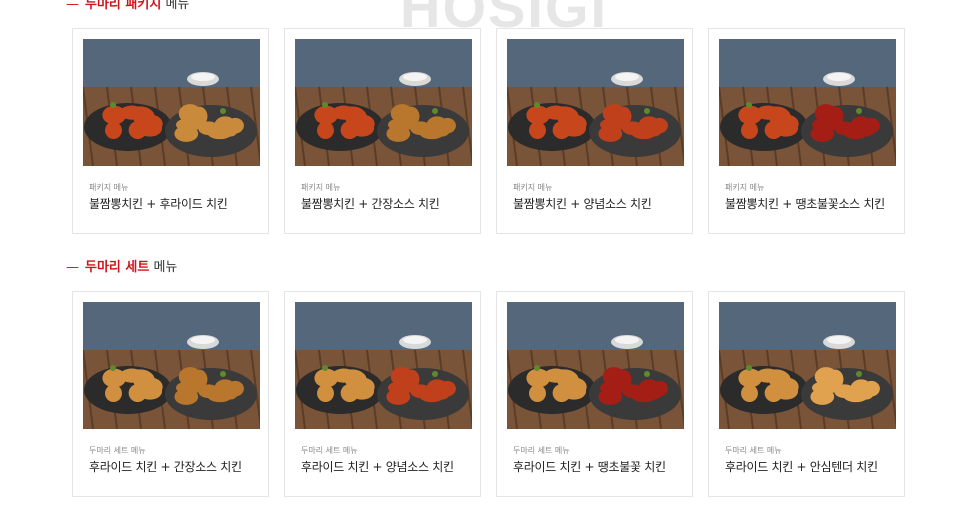 The height and width of the screenshot is (507, 966). What do you see at coordinates (589, 467) in the screenshot?
I see `menu-name: 후라이드 치킨 + 땡초불꽃 치킨` at bounding box center [589, 467].